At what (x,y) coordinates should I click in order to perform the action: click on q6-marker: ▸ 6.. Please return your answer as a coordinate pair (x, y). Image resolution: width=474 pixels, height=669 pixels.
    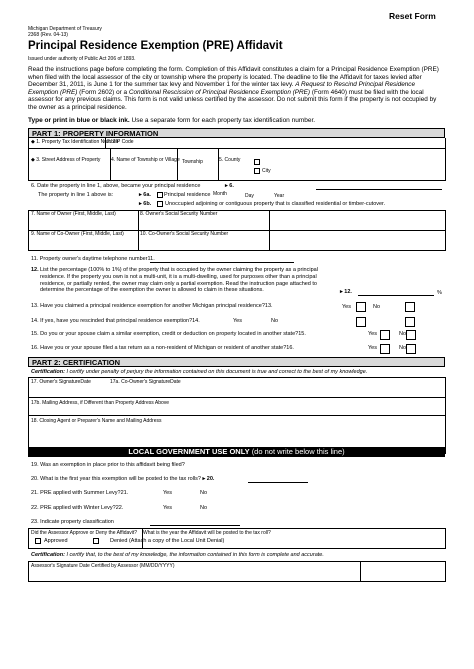
    Looking at the image, I should click on (229, 186).